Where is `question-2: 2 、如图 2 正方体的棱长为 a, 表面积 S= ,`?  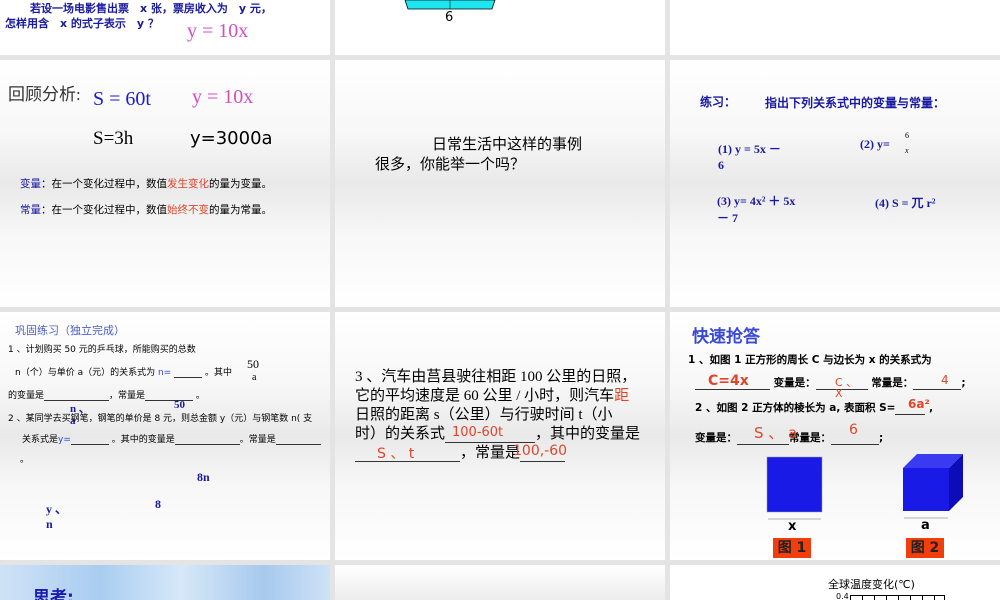 question-2: 2 、如图 2 正方体的棱长为 a, 表面积 S= , is located at coordinates (814, 408).